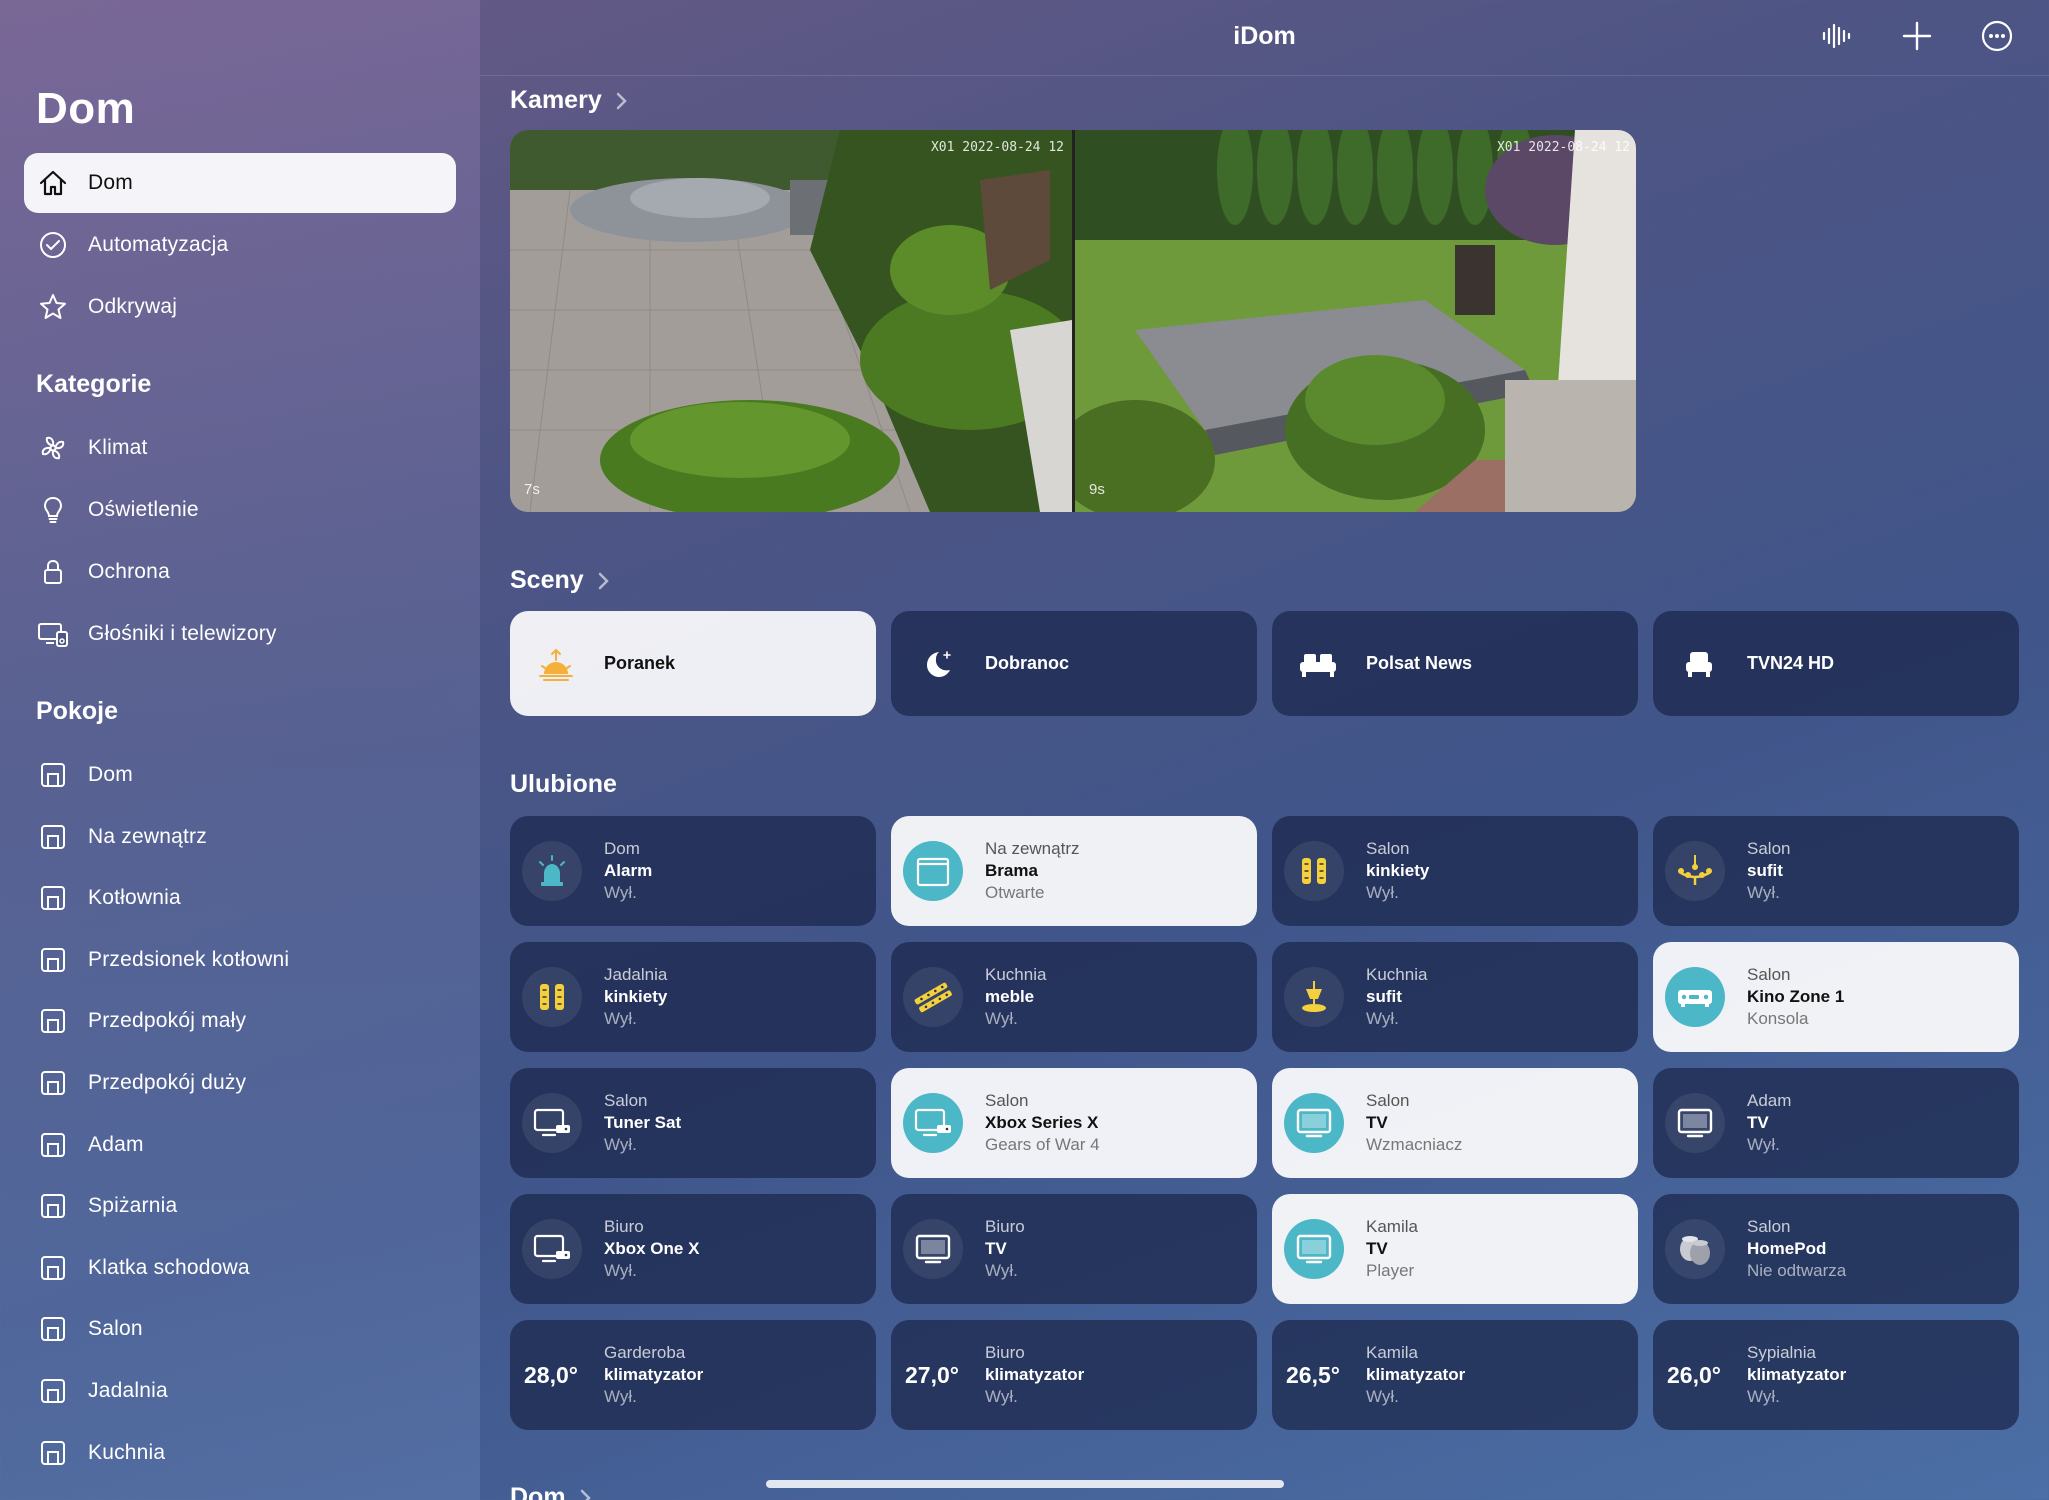 This screenshot has width=2049, height=1500. I want to click on tile-room: Na zewnątrz, so click(1032, 848).